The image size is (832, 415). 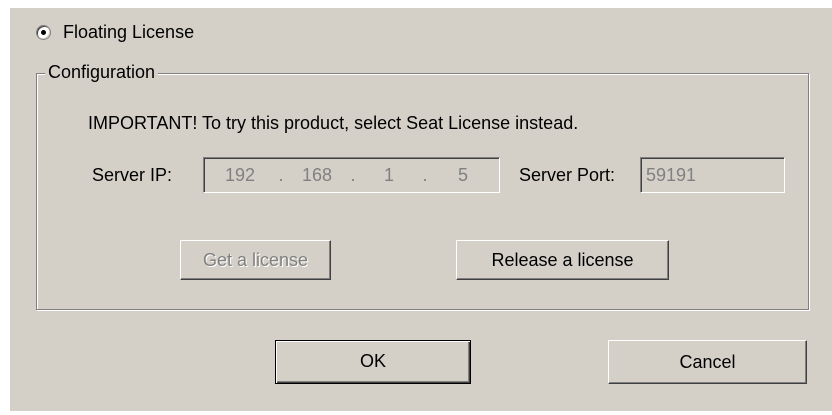 I want to click on ip-octet-3: 1, so click(x=389, y=175).